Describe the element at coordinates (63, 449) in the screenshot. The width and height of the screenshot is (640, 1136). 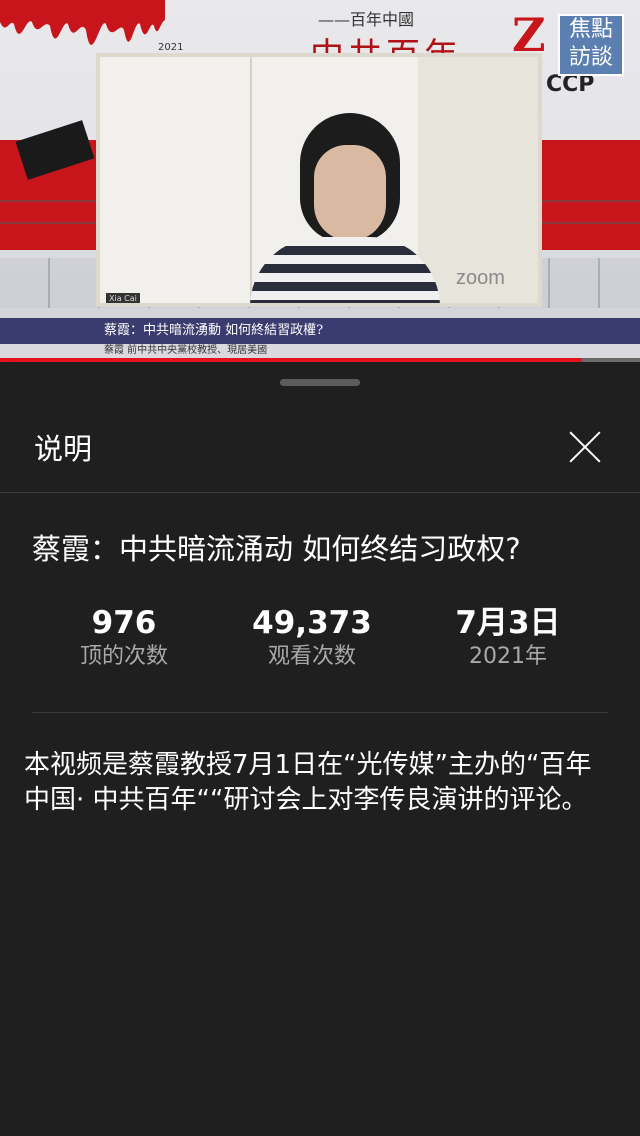
I see `panel-title: 说明` at that location.